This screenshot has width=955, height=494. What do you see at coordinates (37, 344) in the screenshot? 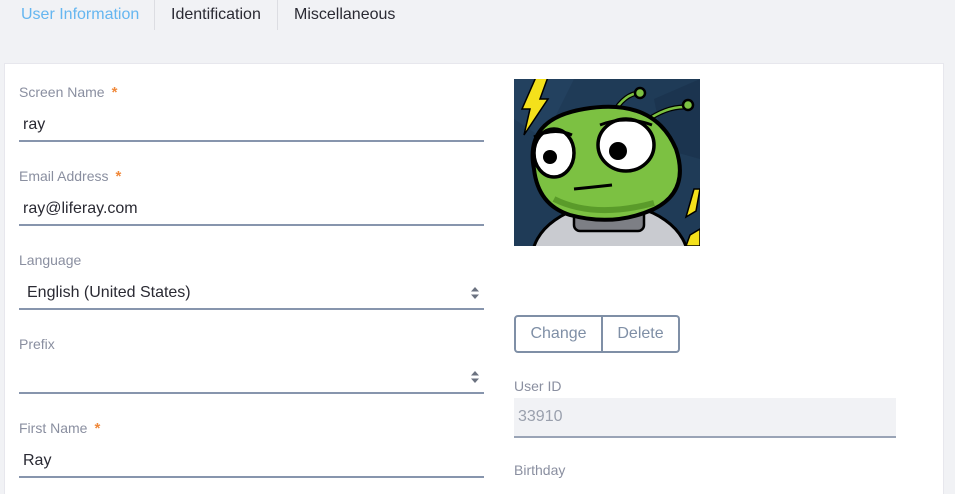
I see `prefix-label: Prefix` at bounding box center [37, 344].